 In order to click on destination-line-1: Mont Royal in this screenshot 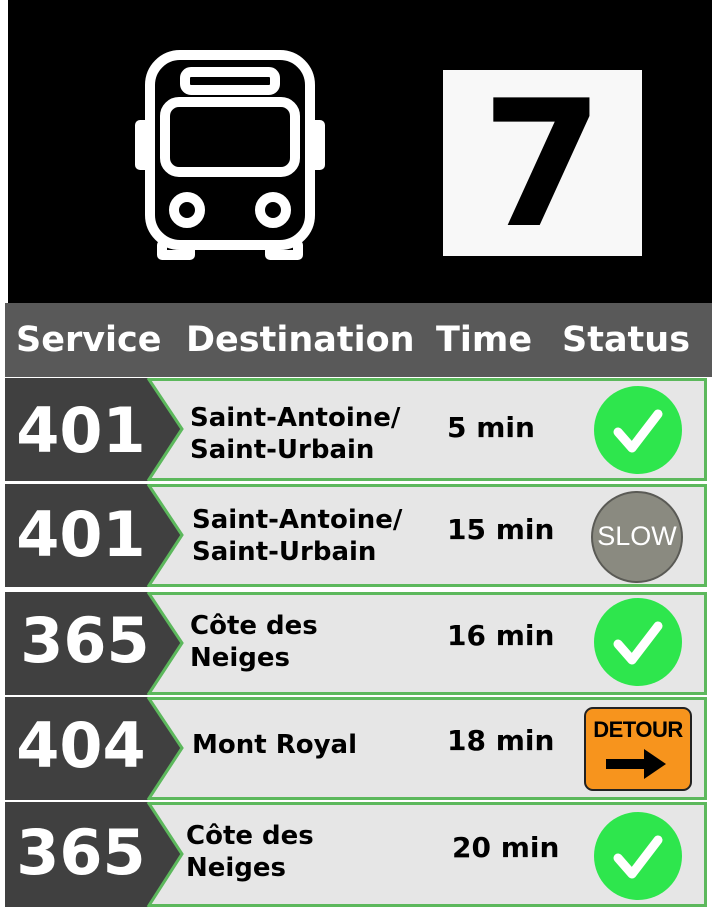, I will do `click(275, 745)`.